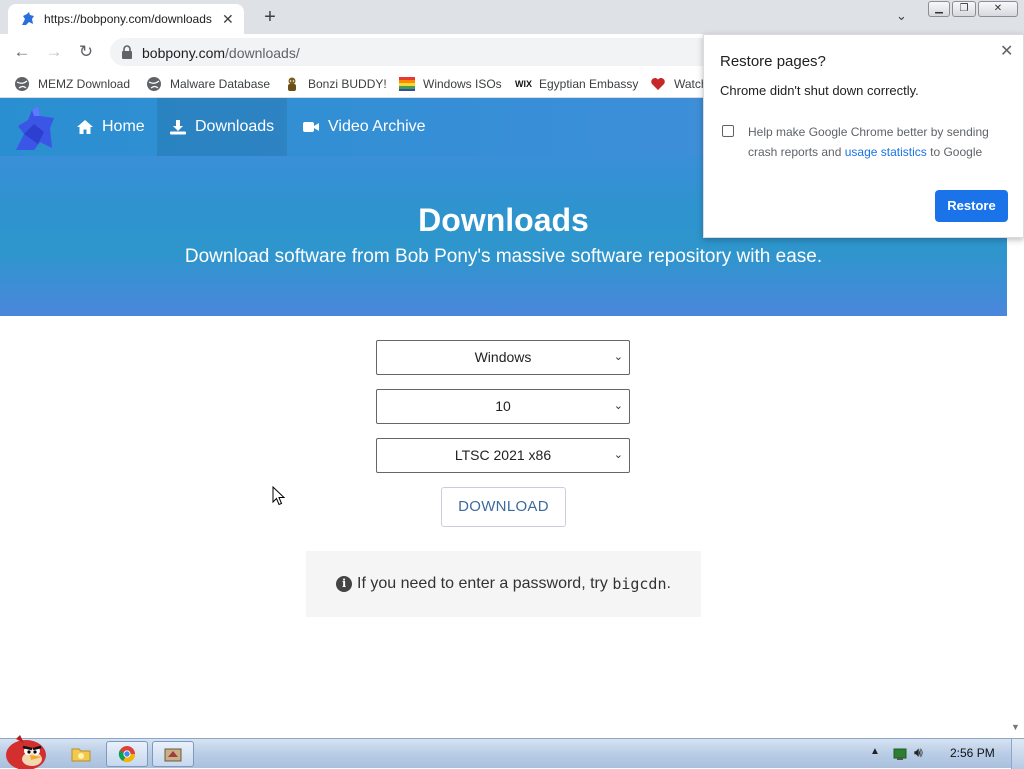  What do you see at coordinates (589, 84) in the screenshot?
I see `bookmark-label: Egyptian Embassy` at bounding box center [589, 84].